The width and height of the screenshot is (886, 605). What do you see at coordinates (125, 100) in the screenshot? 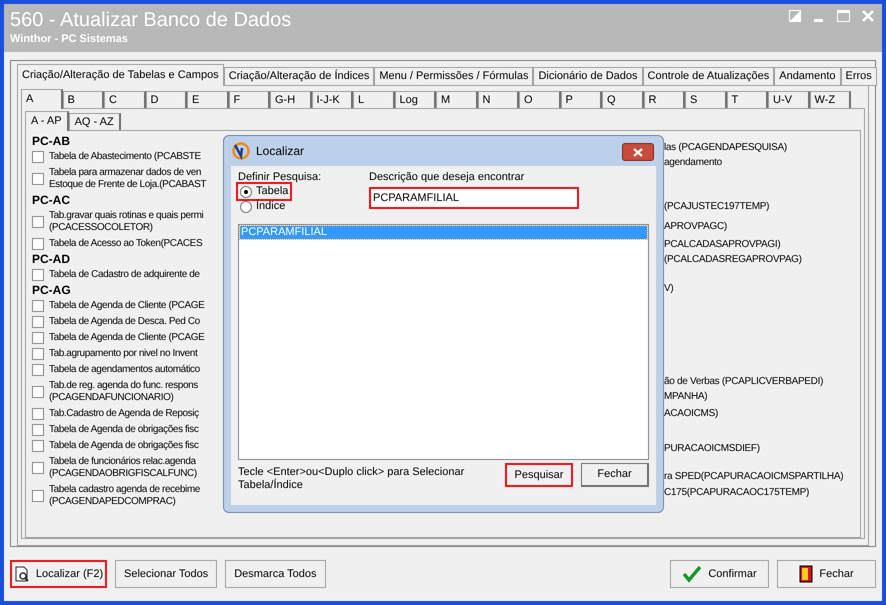
I see `letter-tab: C` at bounding box center [125, 100].